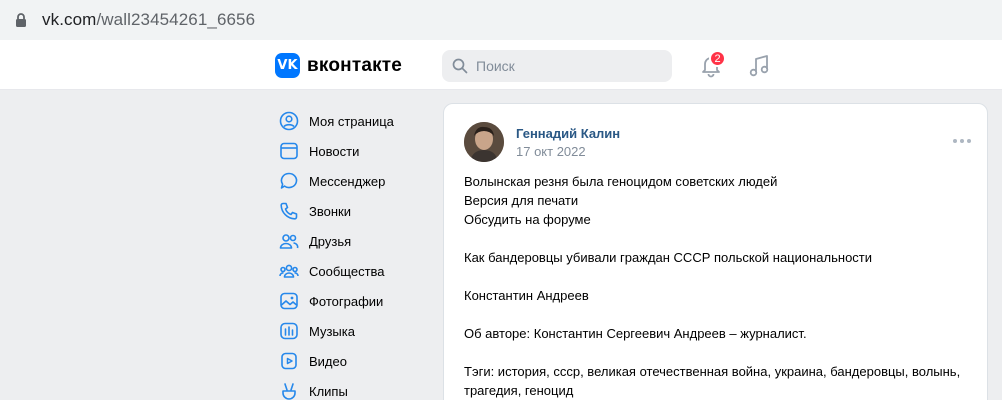 This screenshot has width=1002, height=400. Describe the element at coordinates (69, 19) in the screenshot. I see `url-host: vk.com` at that location.